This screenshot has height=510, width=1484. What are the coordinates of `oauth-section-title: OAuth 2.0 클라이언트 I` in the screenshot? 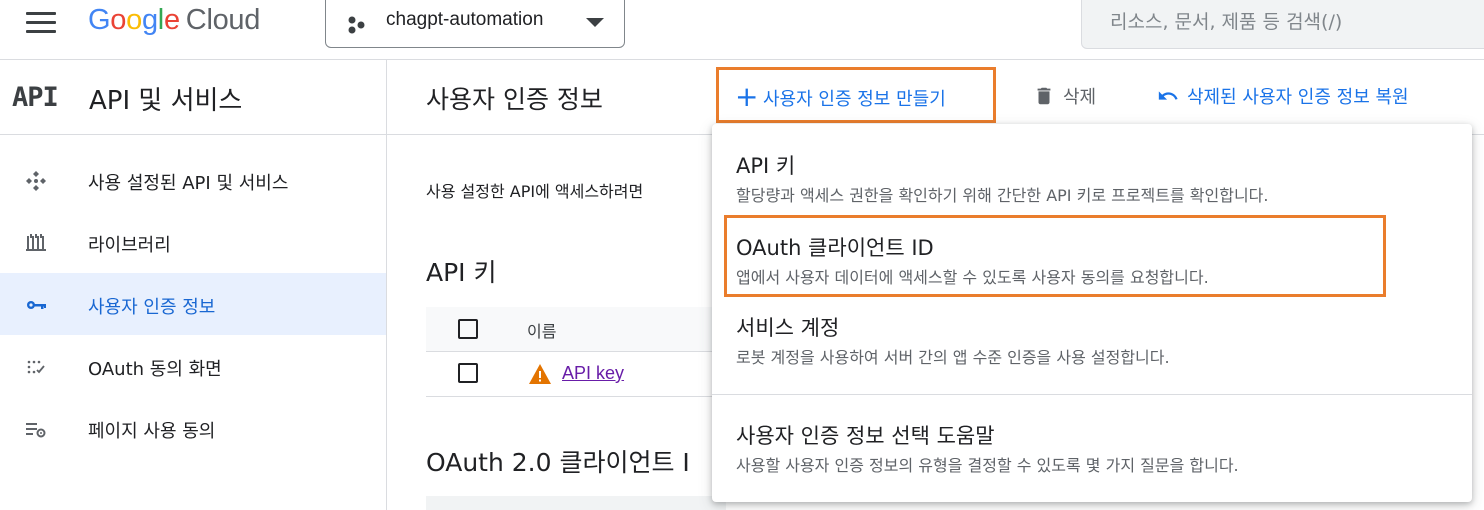 It's located at (558, 462).